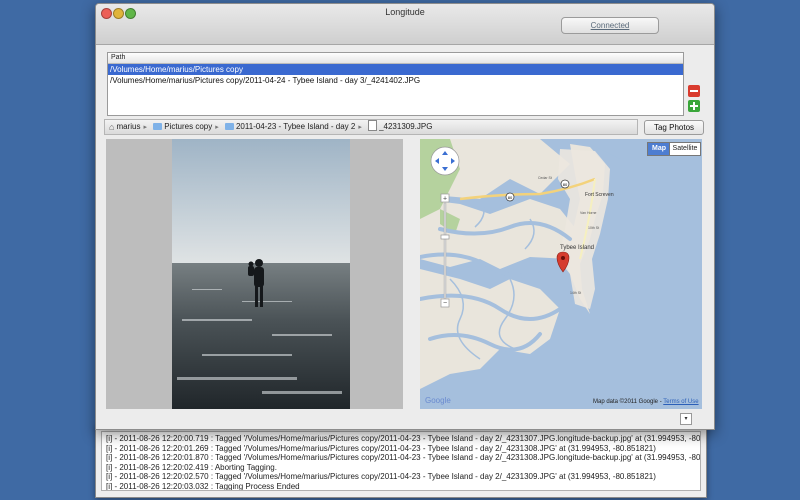 The height and width of the screenshot is (500, 800). Describe the element at coordinates (395, 69) in the screenshot. I see `path-row: /Volumes/Home/marius/Pictures copy` at that location.